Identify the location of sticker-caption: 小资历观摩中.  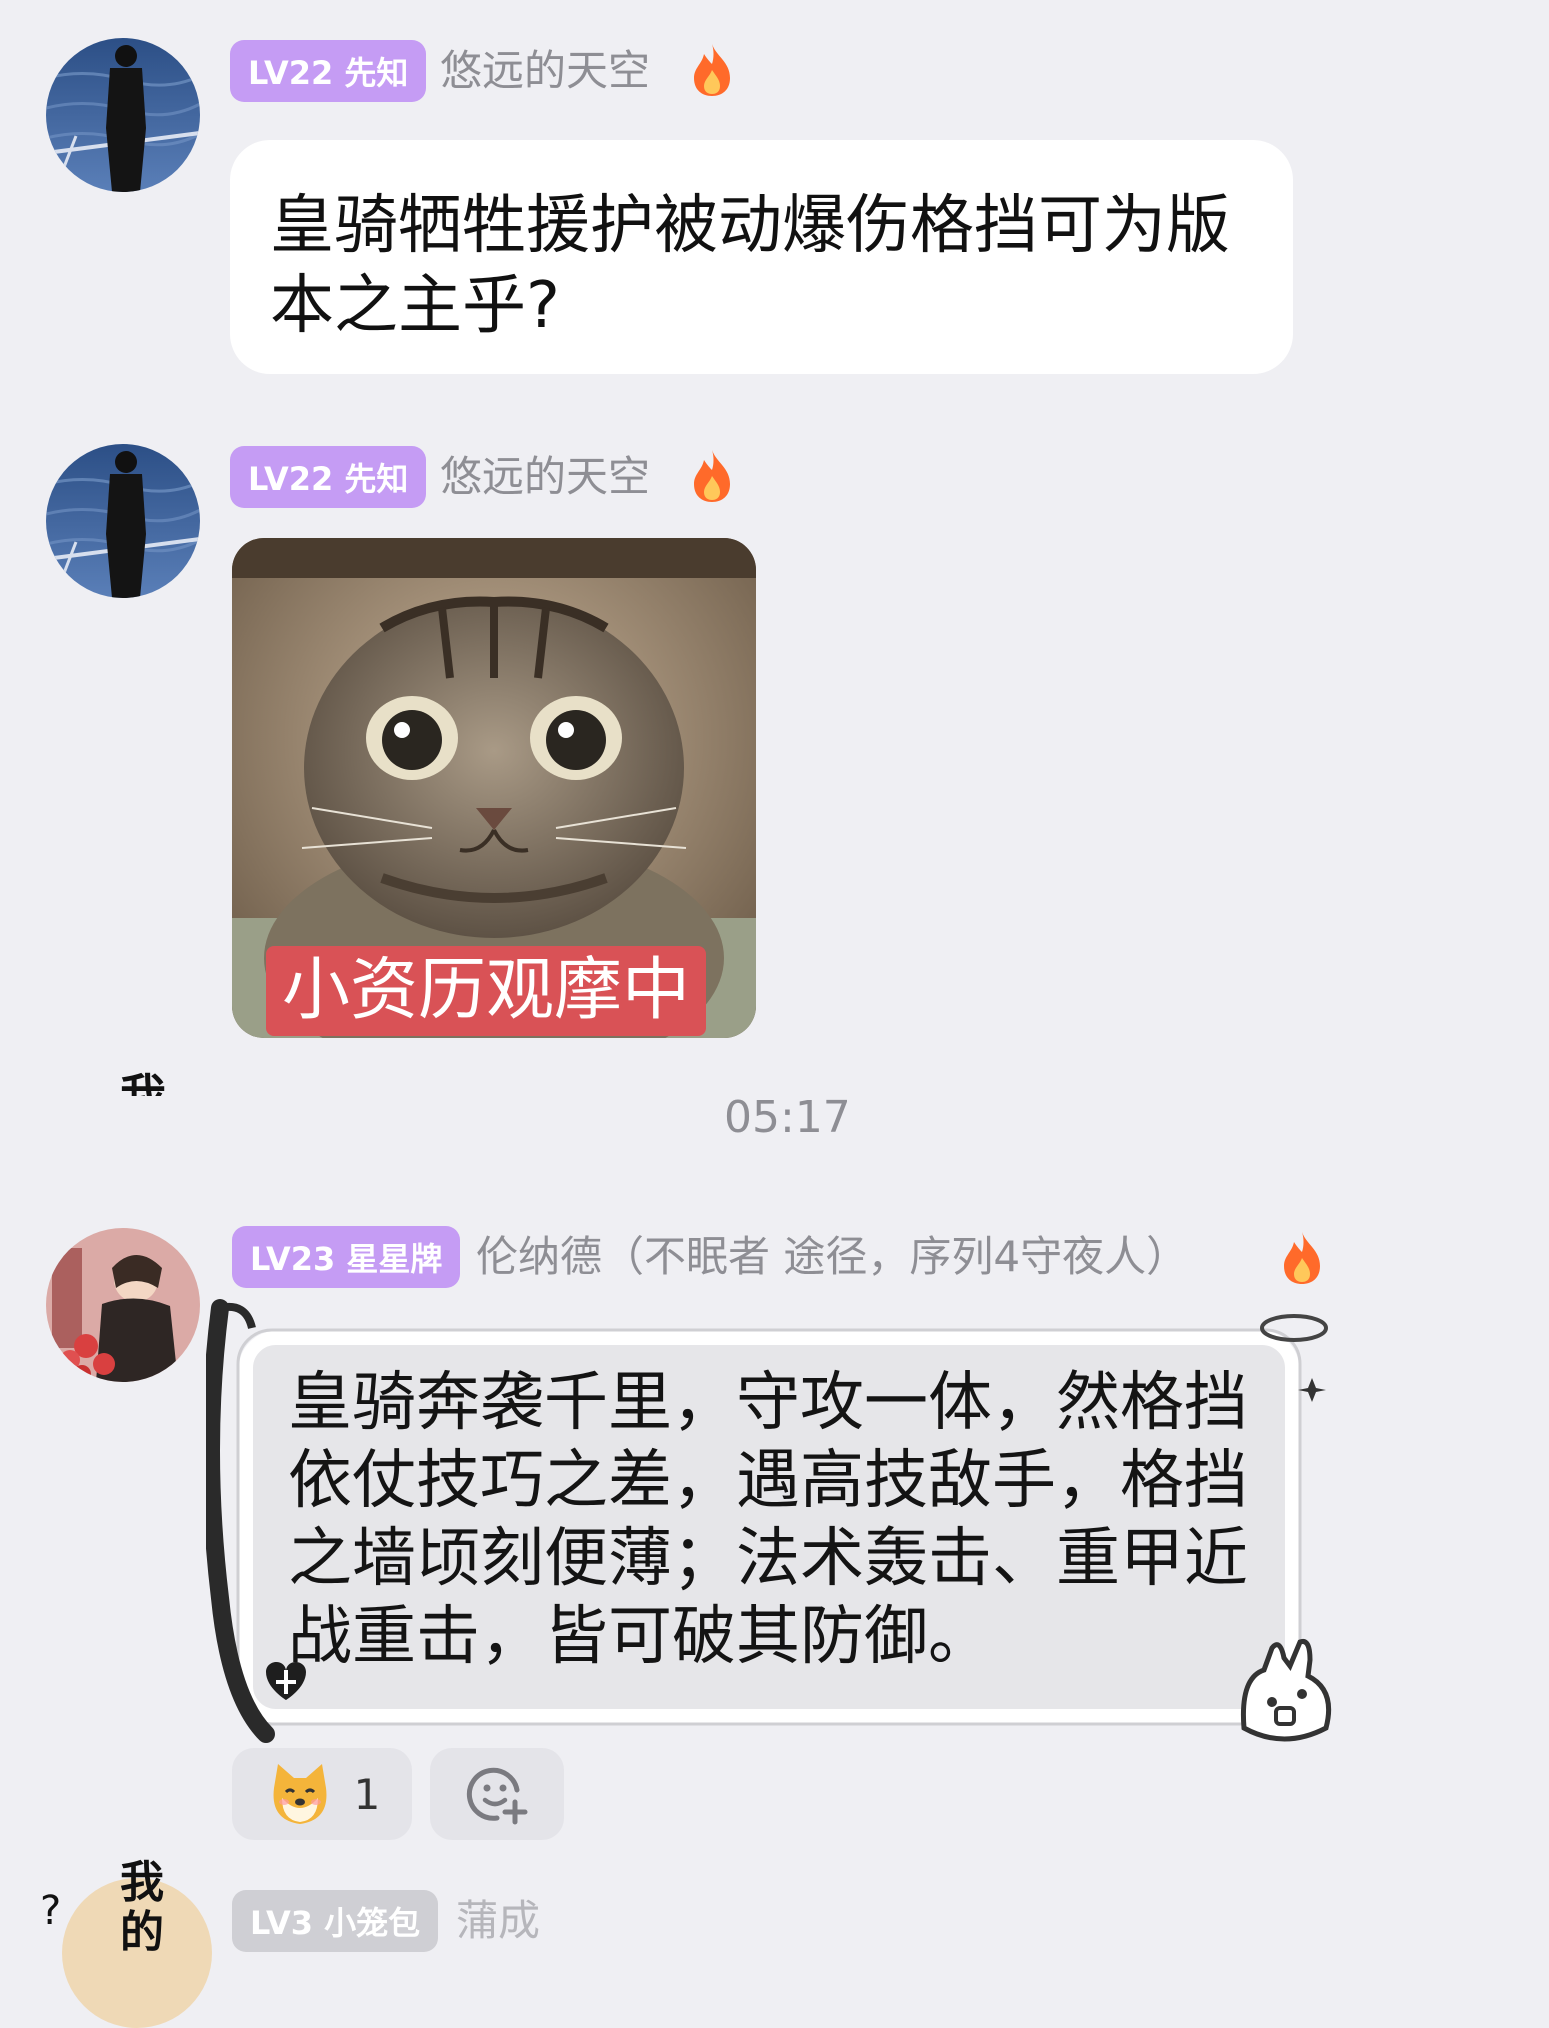
(486, 991).